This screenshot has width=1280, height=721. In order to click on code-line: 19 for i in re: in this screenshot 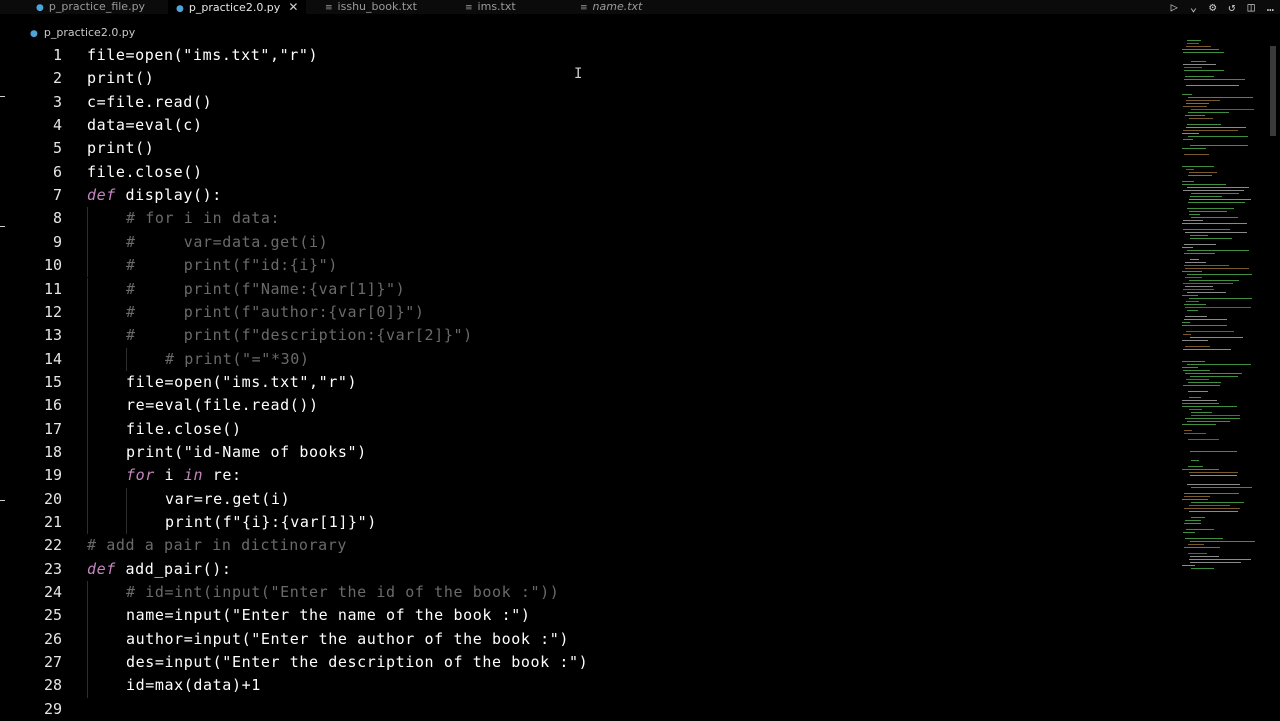, I will do `click(585, 476)`.